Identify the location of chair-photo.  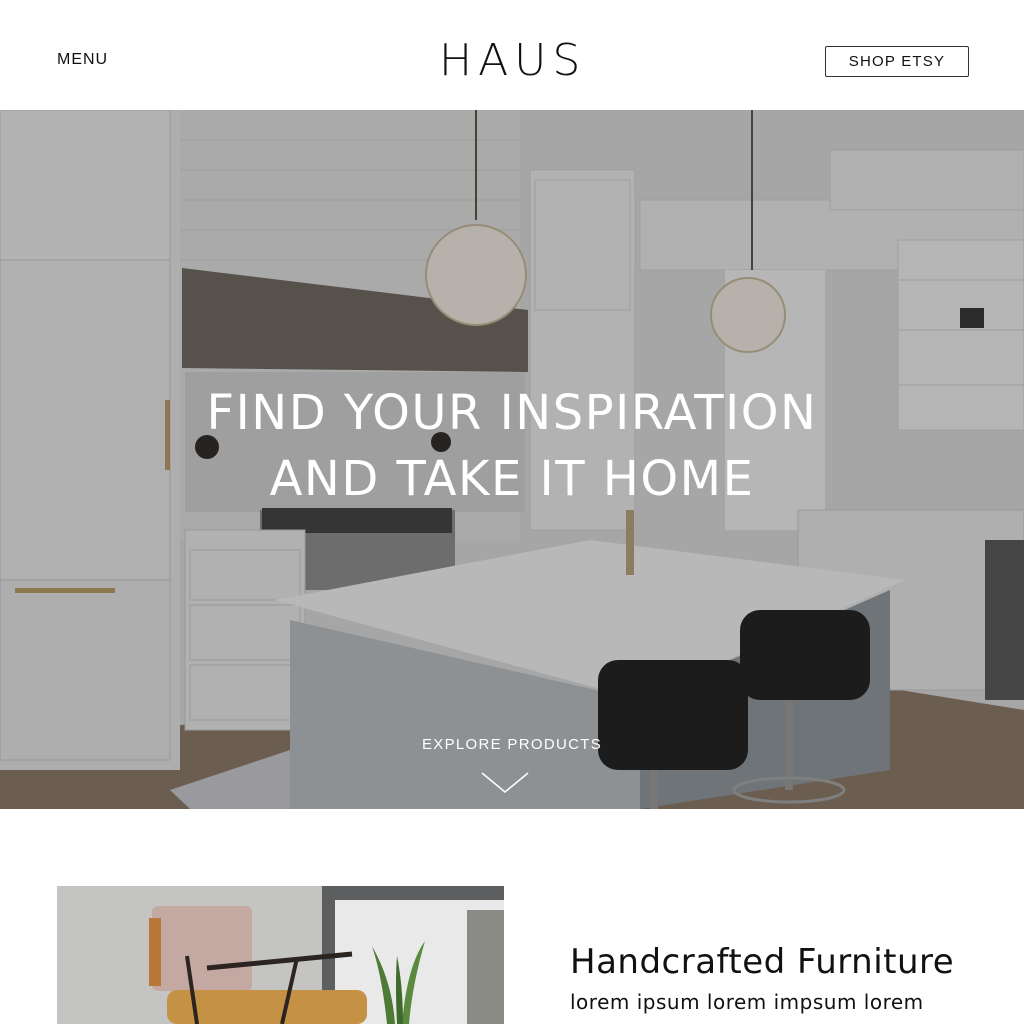
(280, 955).